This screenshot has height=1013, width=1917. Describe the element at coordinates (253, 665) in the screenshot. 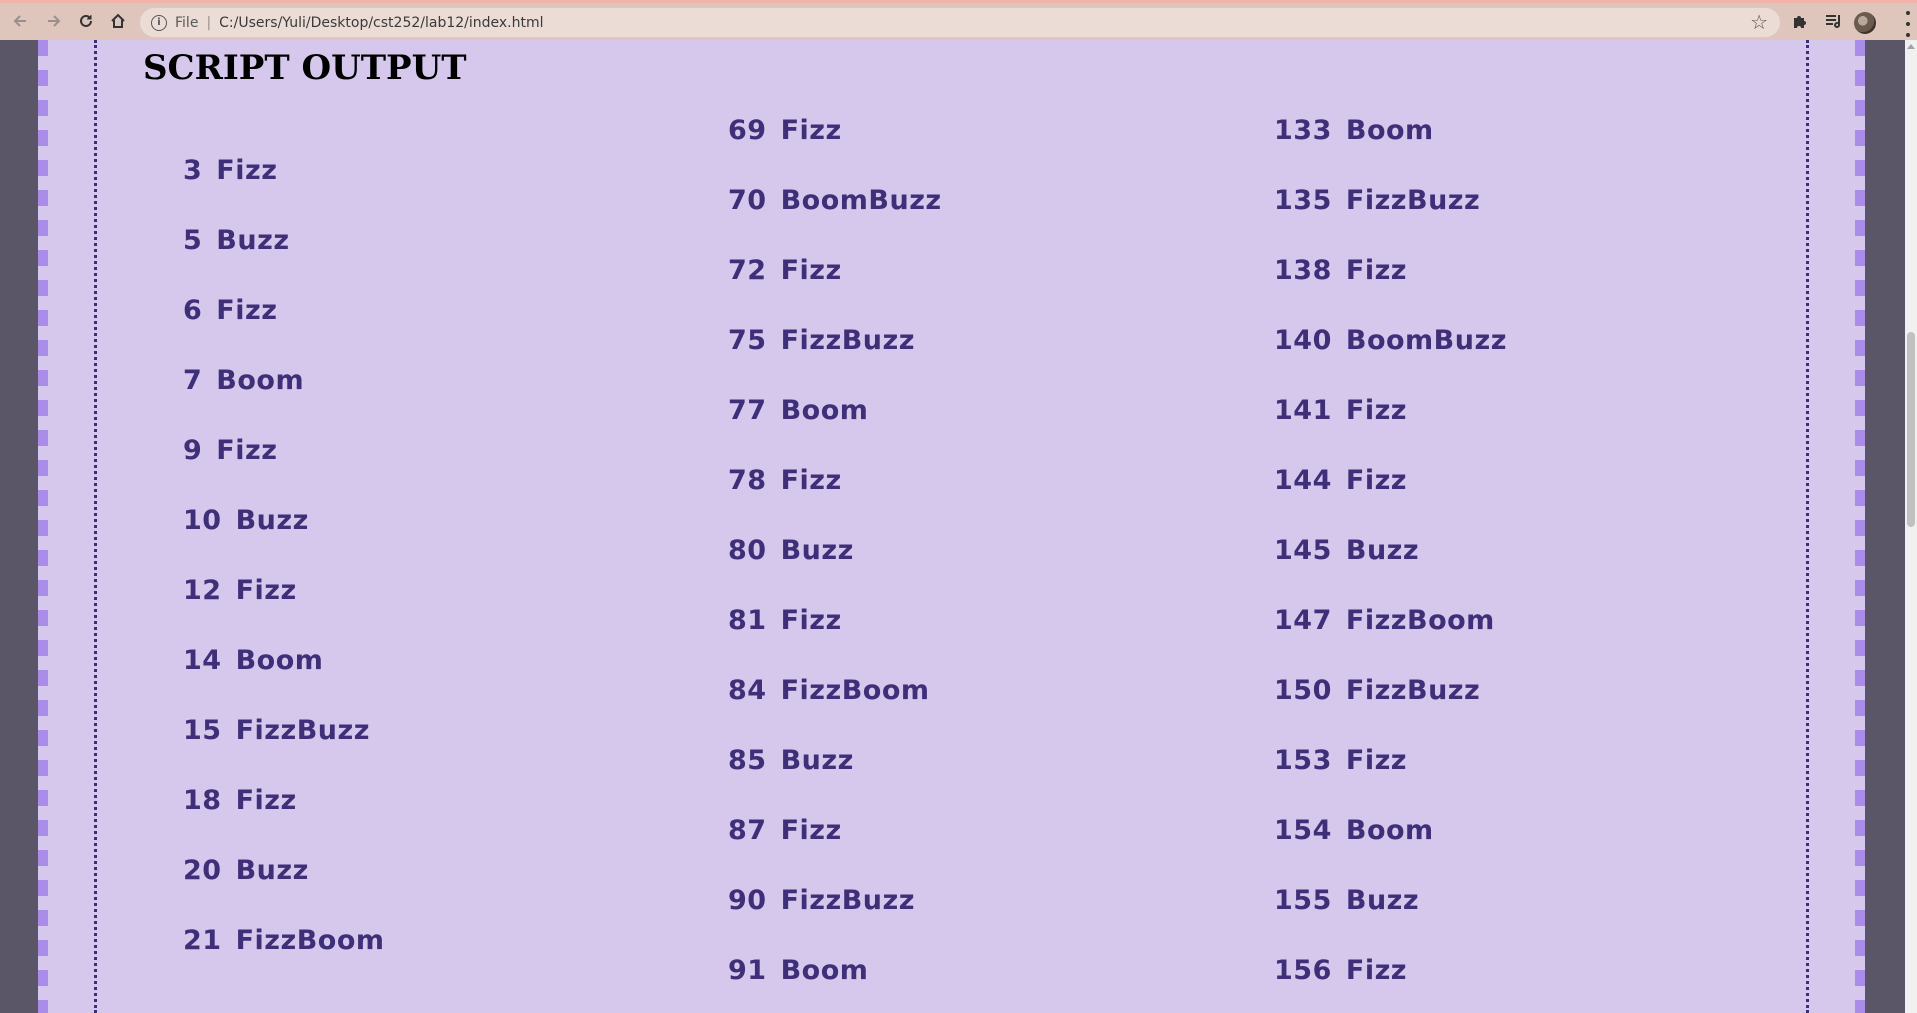

I see `output-line: 14 Boom` at that location.